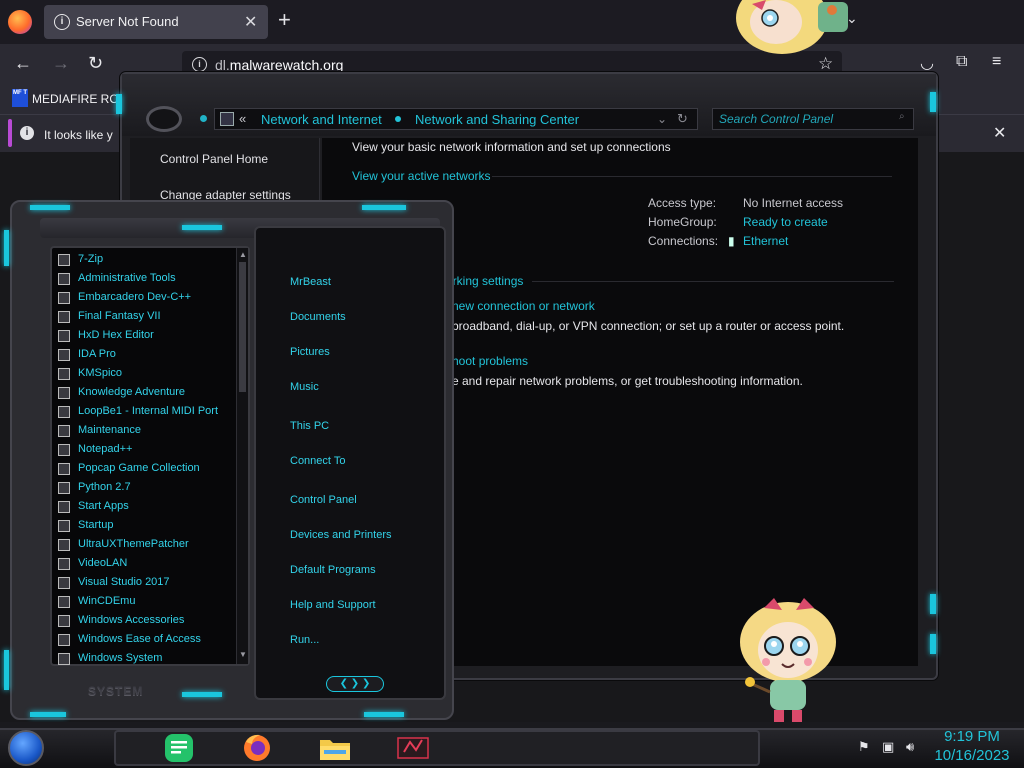  I want to click on search-icon: ⌕, so click(904, 118).